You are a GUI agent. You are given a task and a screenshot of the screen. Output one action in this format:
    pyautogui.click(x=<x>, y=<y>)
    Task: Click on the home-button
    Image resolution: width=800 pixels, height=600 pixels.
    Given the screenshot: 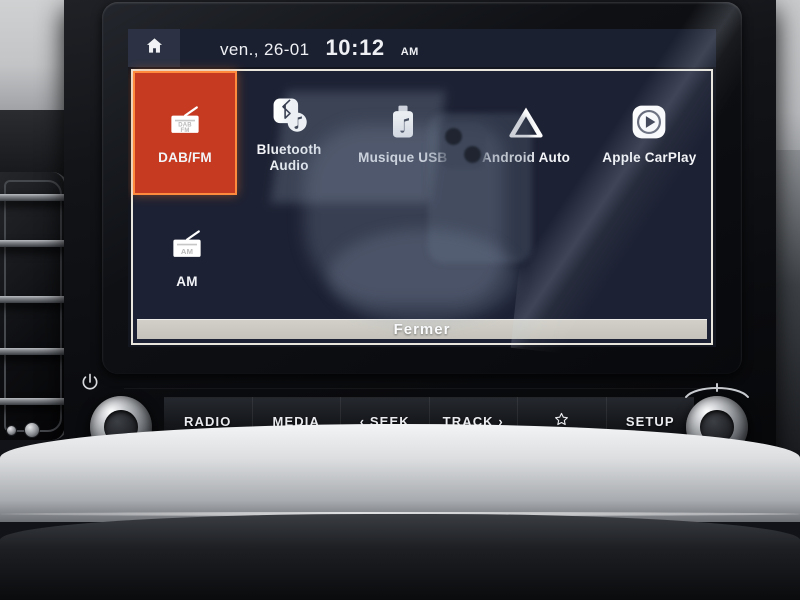 What is the action you would take?
    pyautogui.click(x=154, y=48)
    